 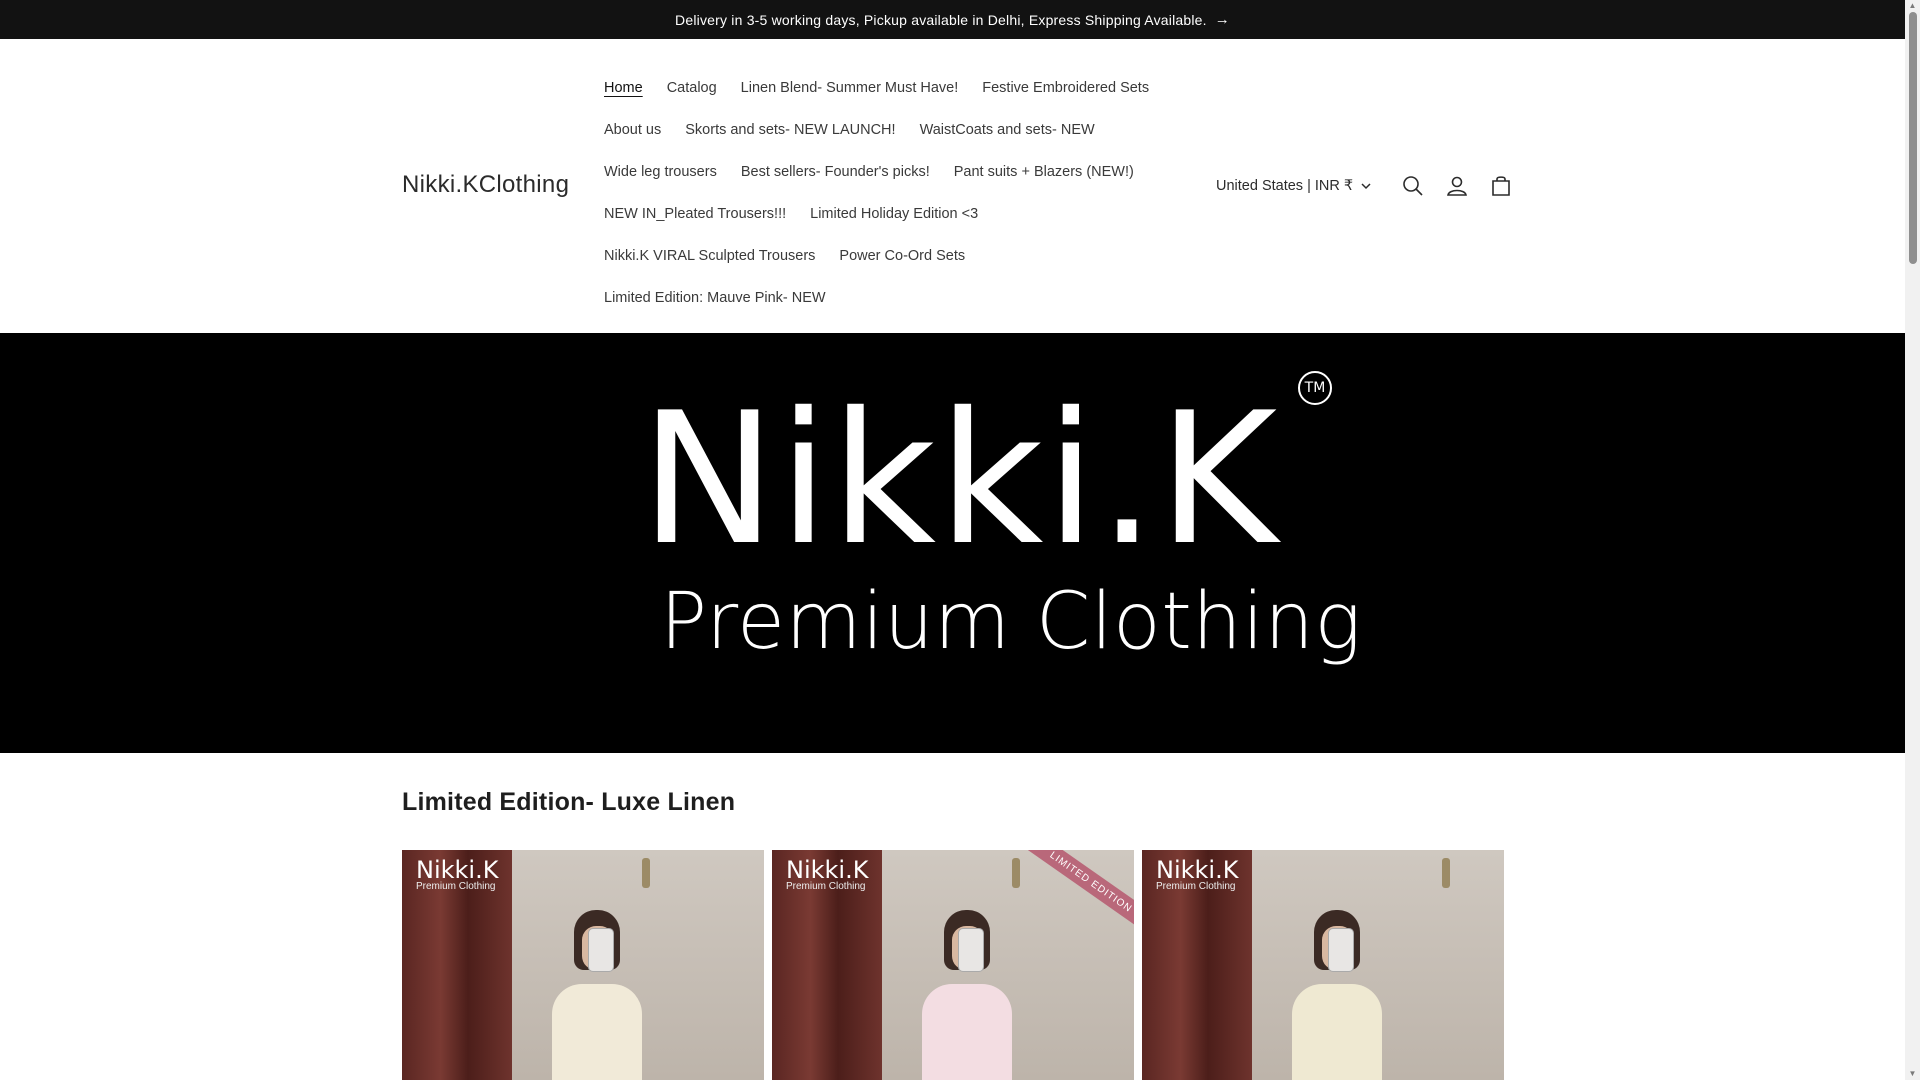 What do you see at coordinates (1366, 186) in the screenshot?
I see `chevron-down-icon` at bounding box center [1366, 186].